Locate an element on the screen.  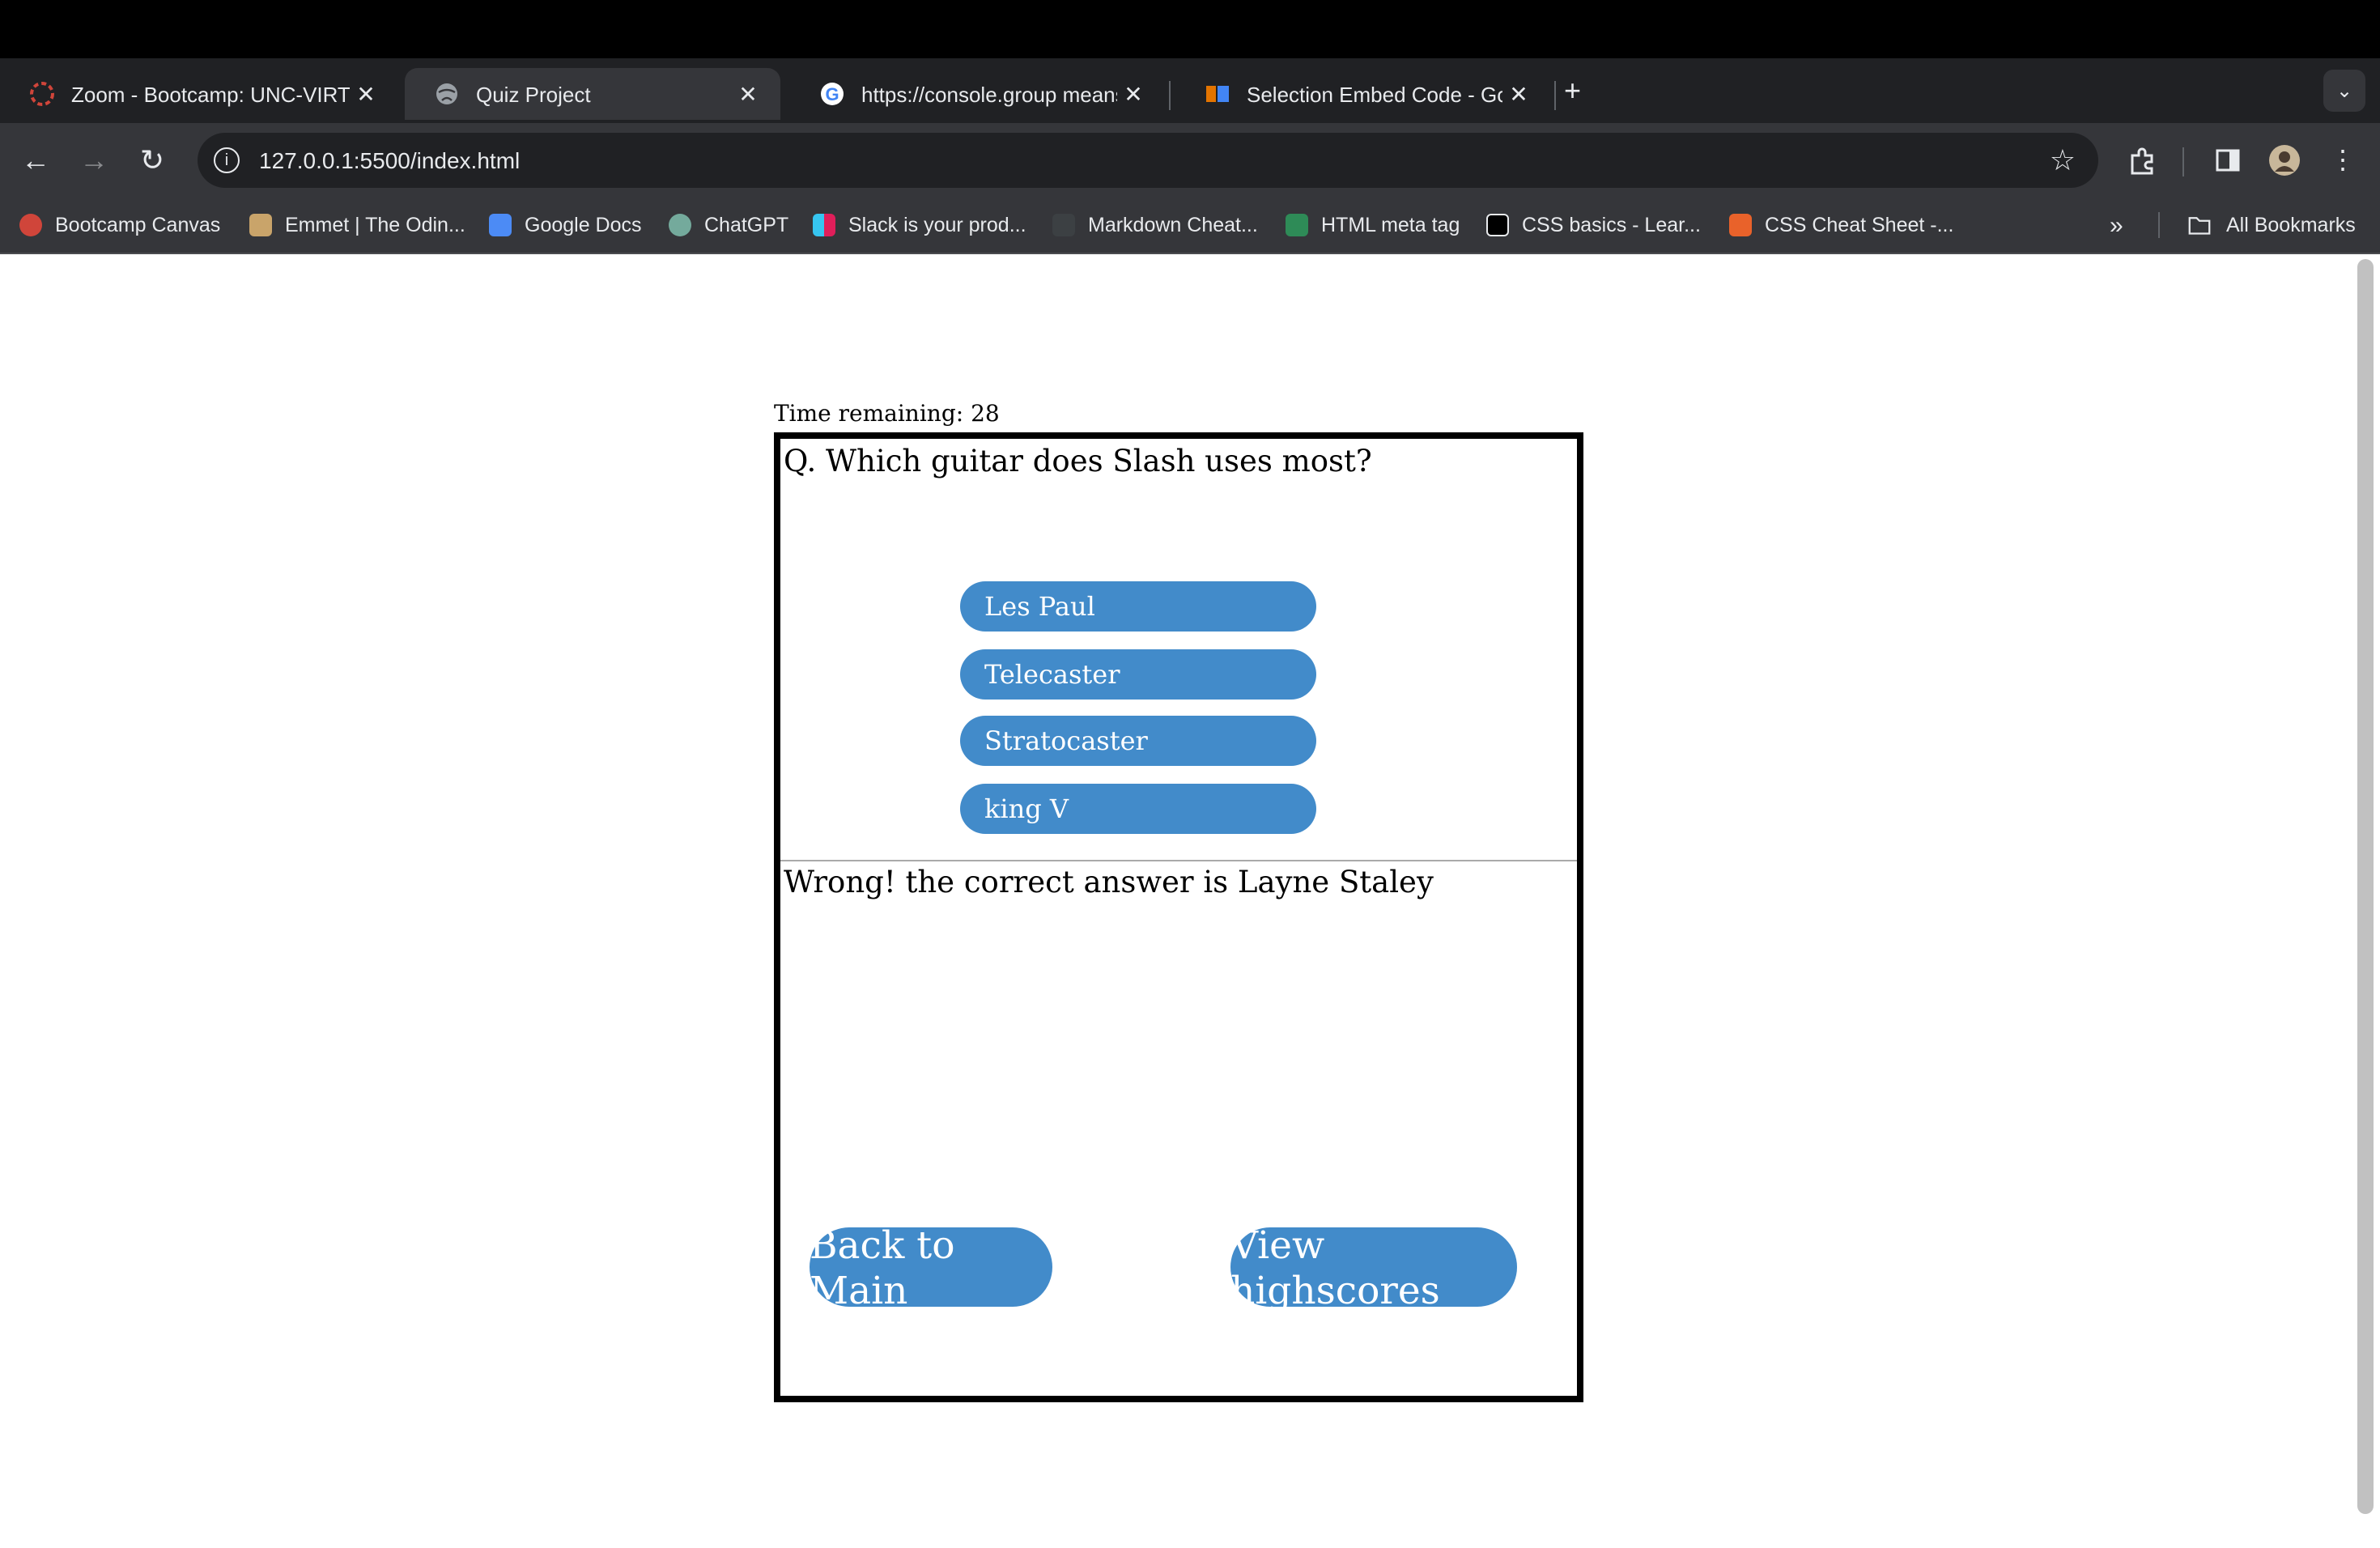
embed-app-icon is located at coordinates (1217, 94).